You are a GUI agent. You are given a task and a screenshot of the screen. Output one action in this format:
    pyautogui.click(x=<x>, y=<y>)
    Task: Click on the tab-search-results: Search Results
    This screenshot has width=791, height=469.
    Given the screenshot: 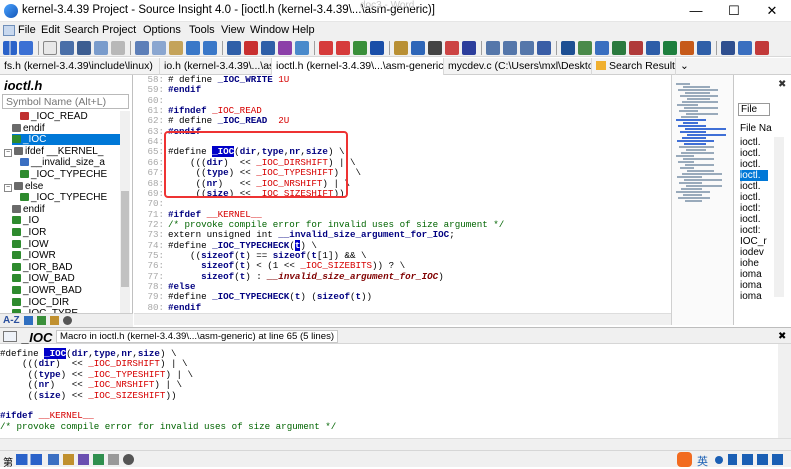 What is the action you would take?
    pyautogui.click(x=634, y=66)
    